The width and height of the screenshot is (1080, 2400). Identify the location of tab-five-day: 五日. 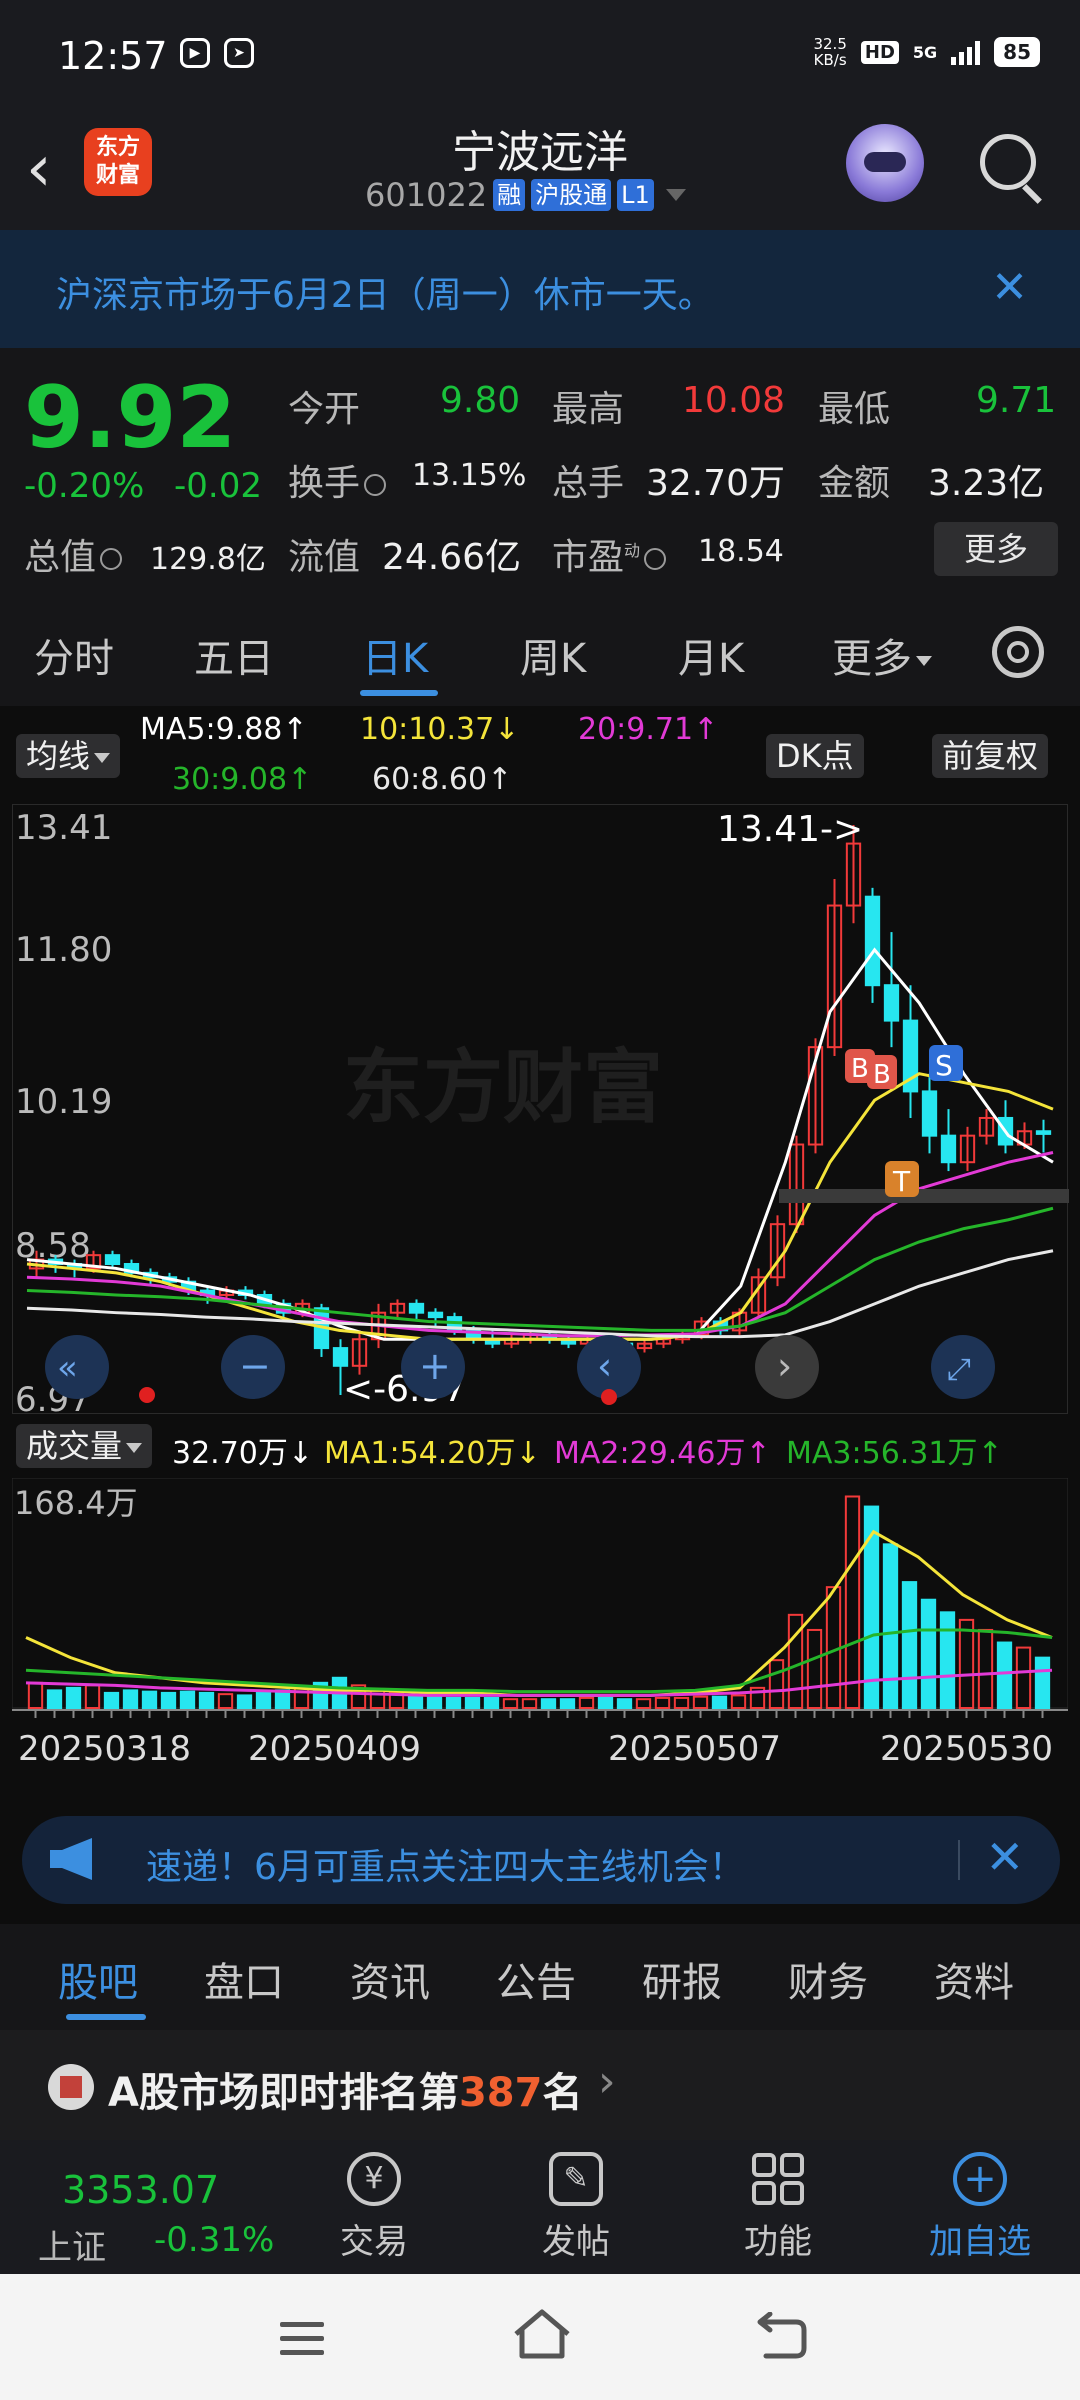
(234, 655).